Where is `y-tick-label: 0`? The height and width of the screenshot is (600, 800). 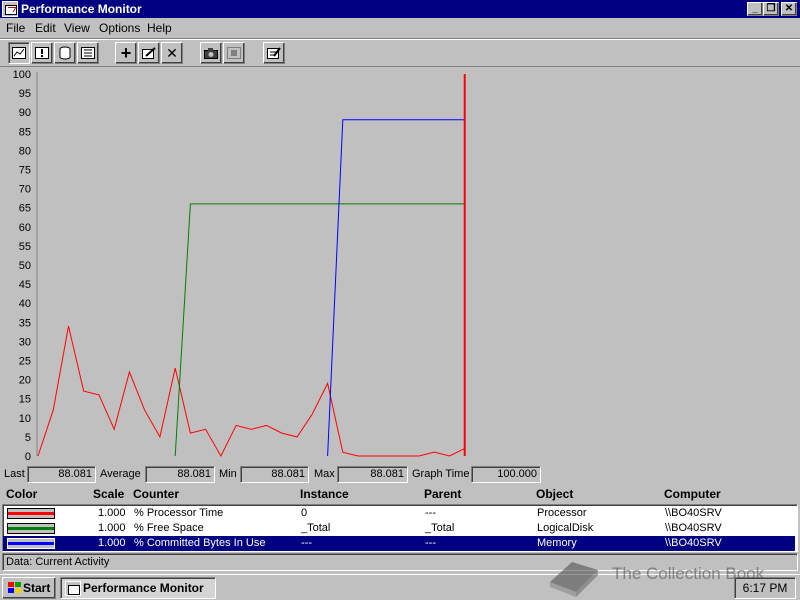 y-tick-label: 0 is located at coordinates (28, 456).